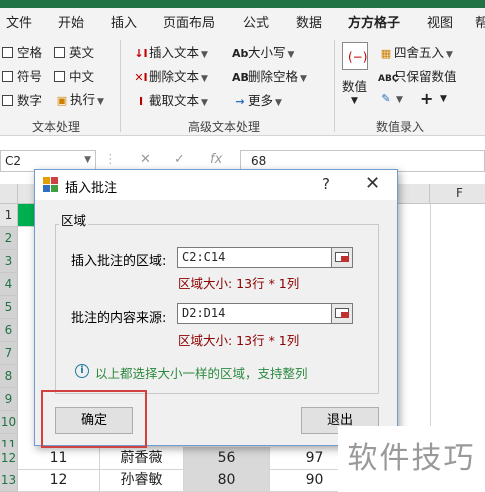 The height and width of the screenshot is (492, 485). What do you see at coordinates (386, 98) in the screenshot?
I see `edit-icon: ✎` at bounding box center [386, 98].